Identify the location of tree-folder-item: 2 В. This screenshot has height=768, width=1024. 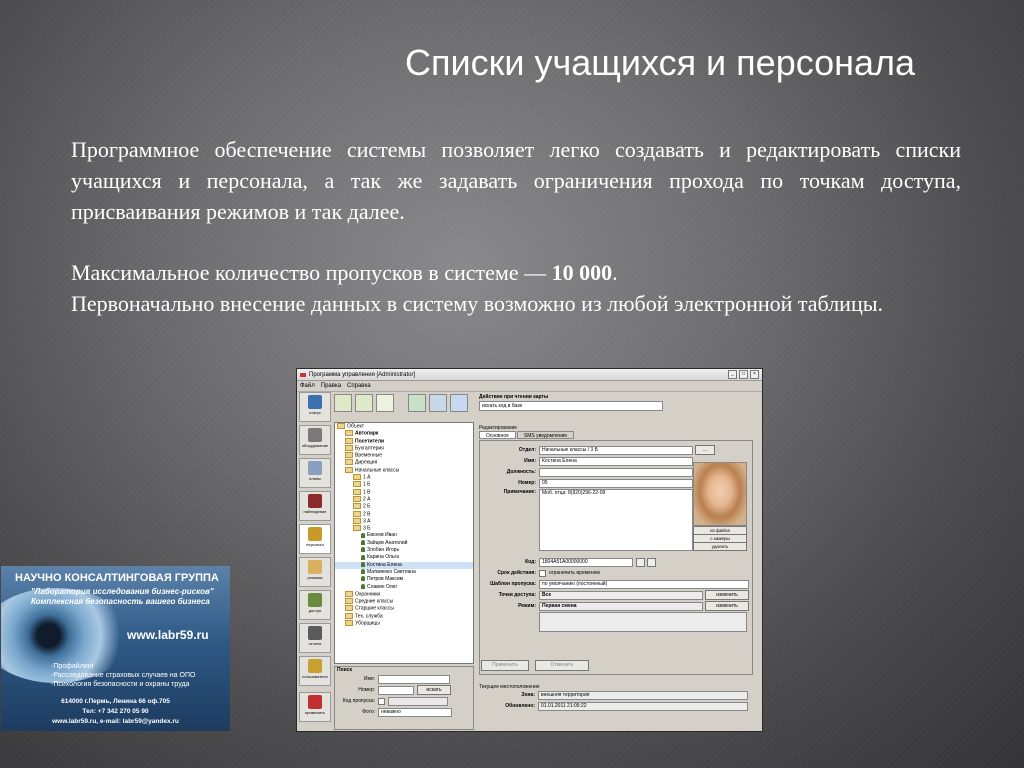
(404, 514).